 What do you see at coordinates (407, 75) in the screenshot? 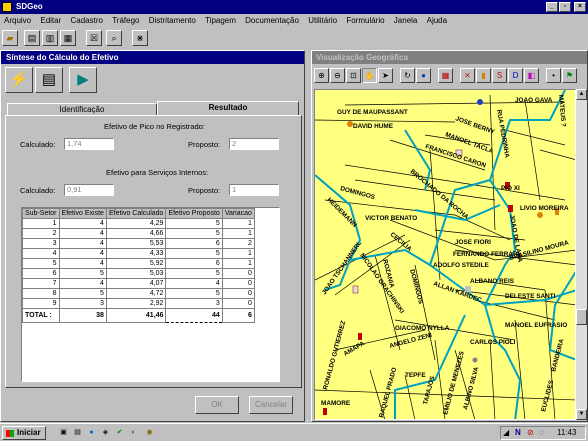
I see `rotate-icon: ↻` at bounding box center [407, 75].